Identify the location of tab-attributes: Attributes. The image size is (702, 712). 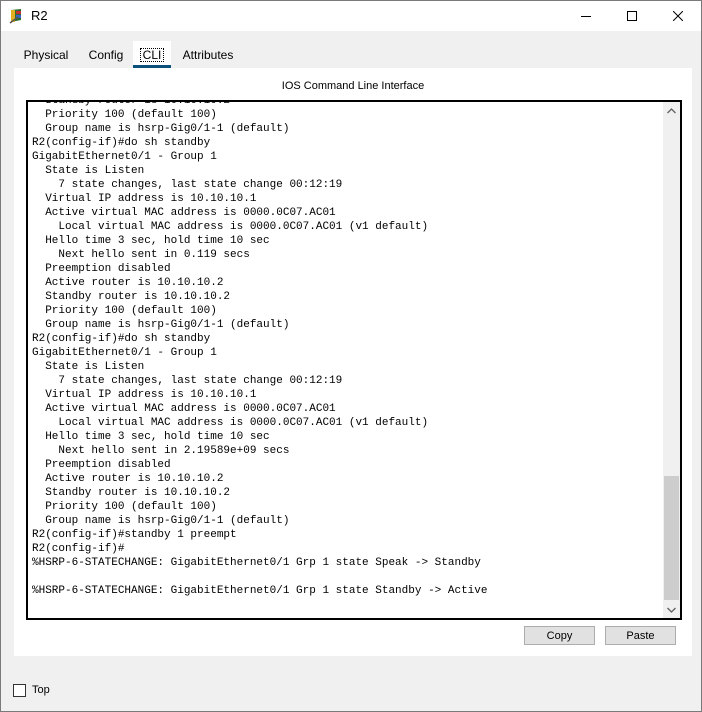
(208, 55).